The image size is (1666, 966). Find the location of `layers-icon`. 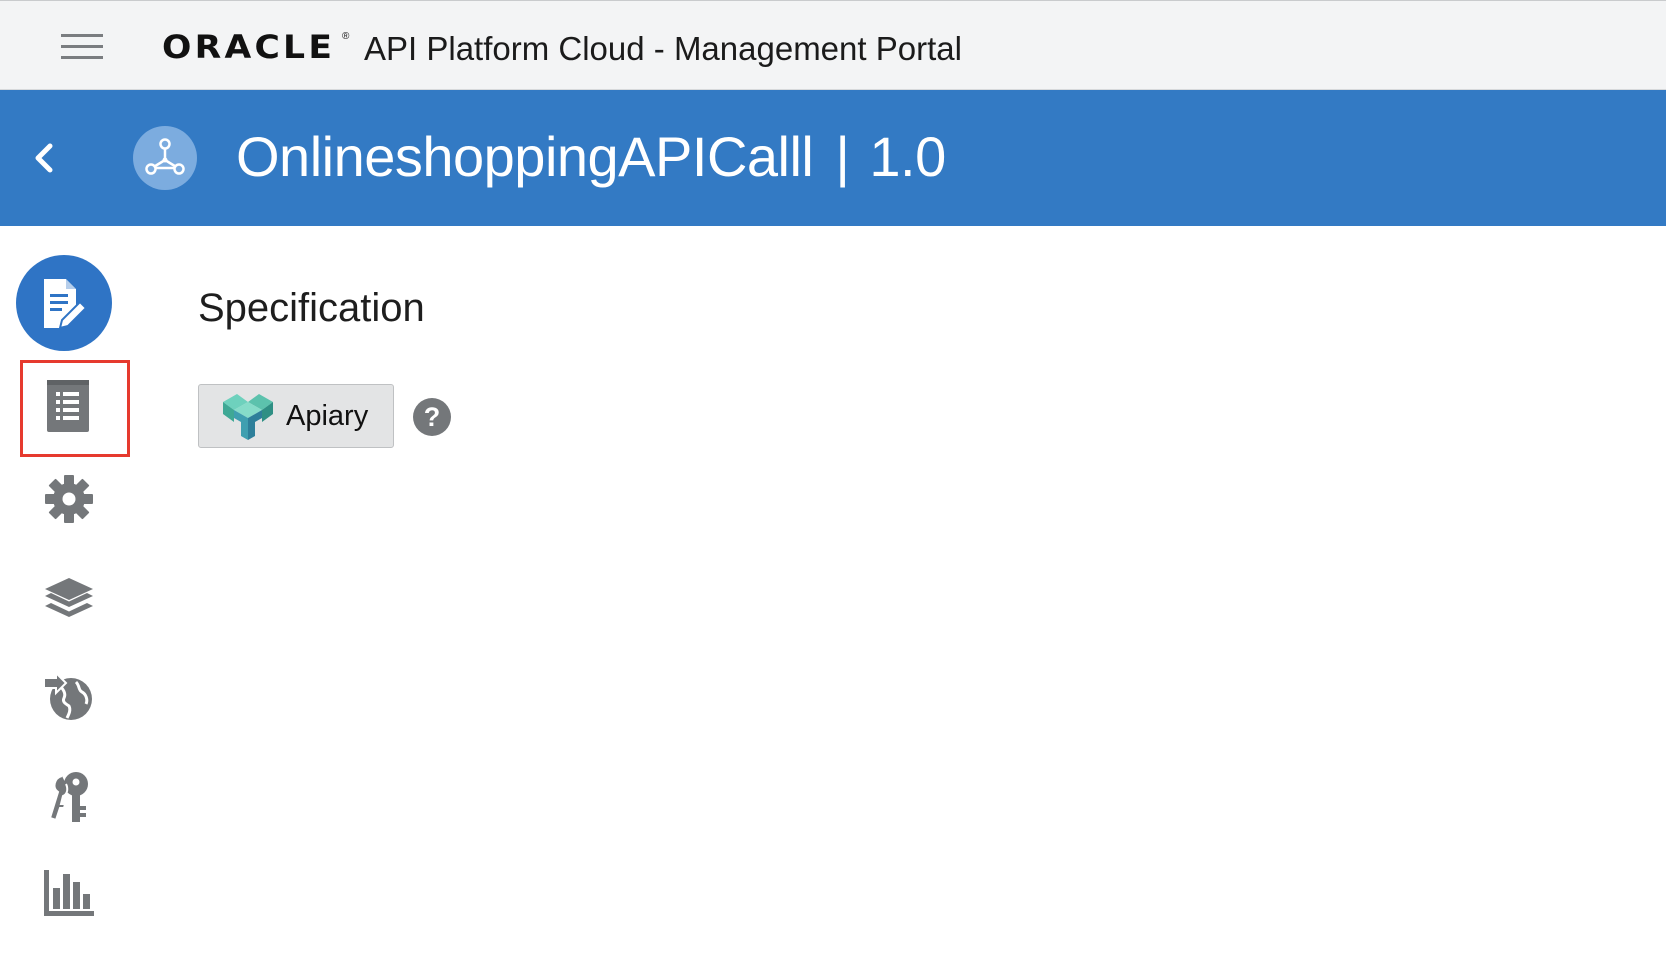

layers-icon is located at coordinates (69, 597).